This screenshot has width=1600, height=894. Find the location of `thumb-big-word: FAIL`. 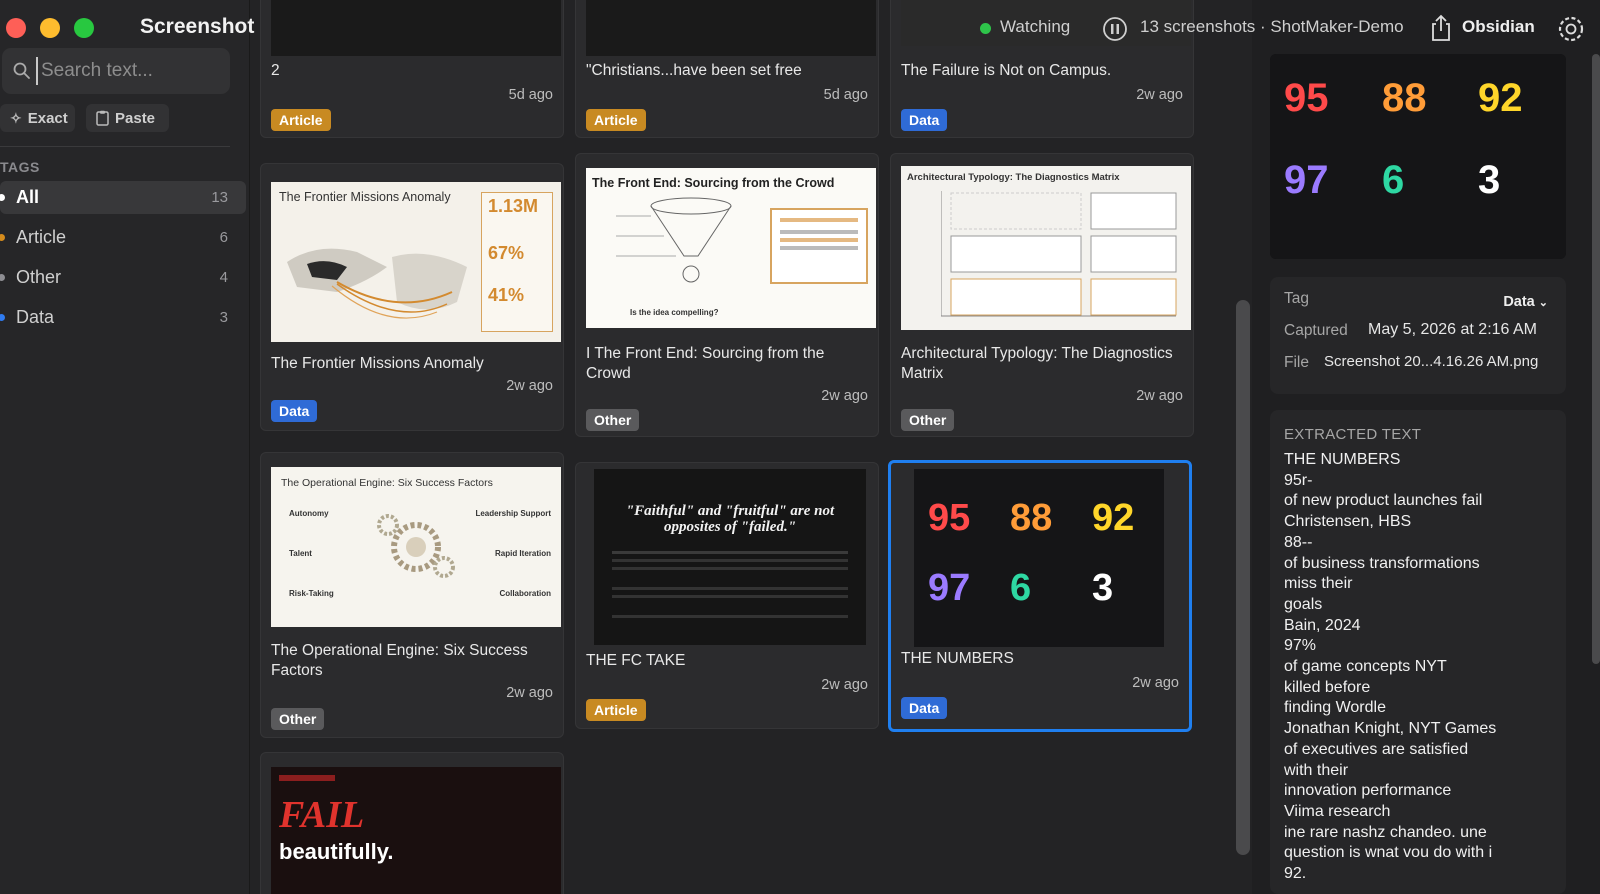

thumb-big-word: FAIL is located at coordinates (322, 815).